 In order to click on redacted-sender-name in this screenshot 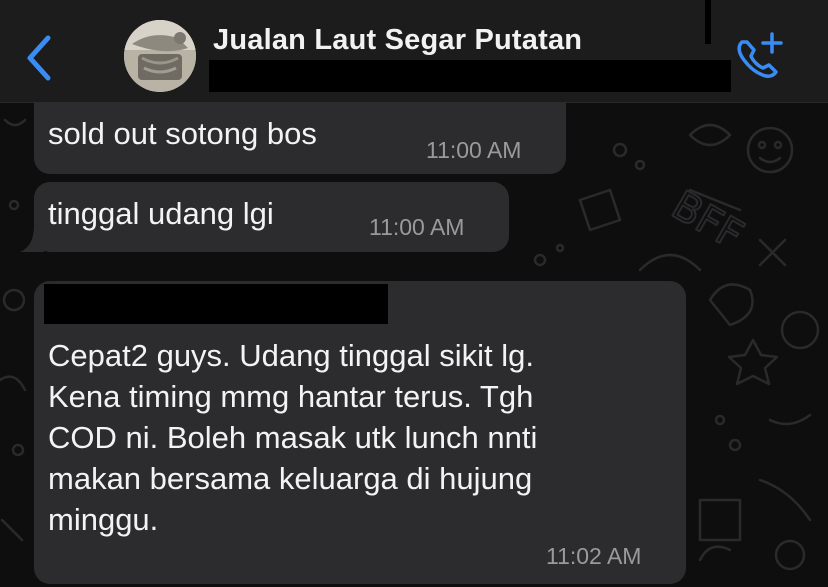, I will do `click(216, 304)`.